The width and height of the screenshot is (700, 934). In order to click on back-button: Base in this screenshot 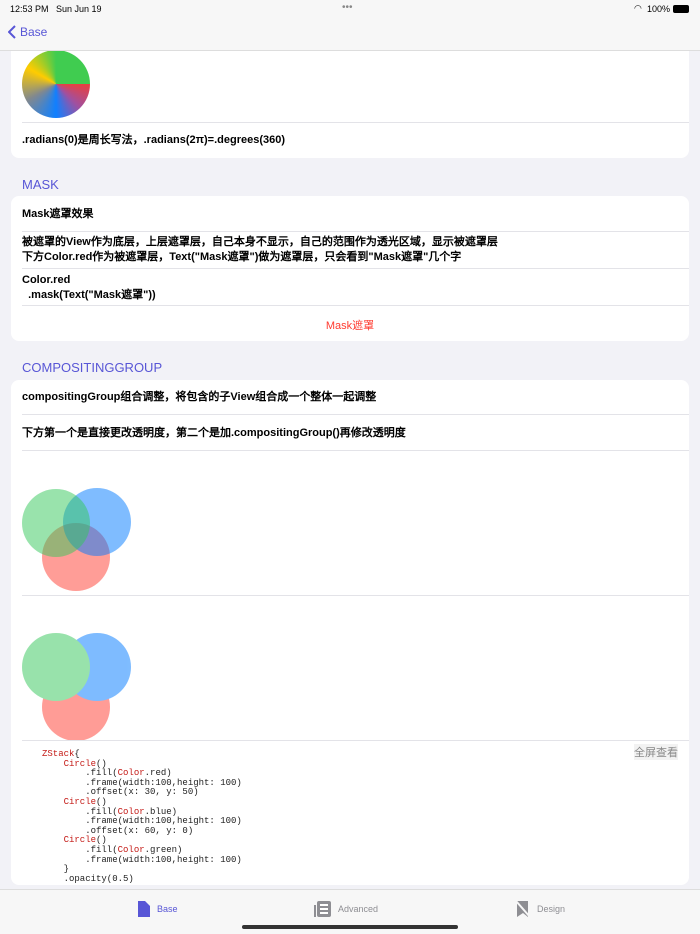, I will do `click(27, 32)`.